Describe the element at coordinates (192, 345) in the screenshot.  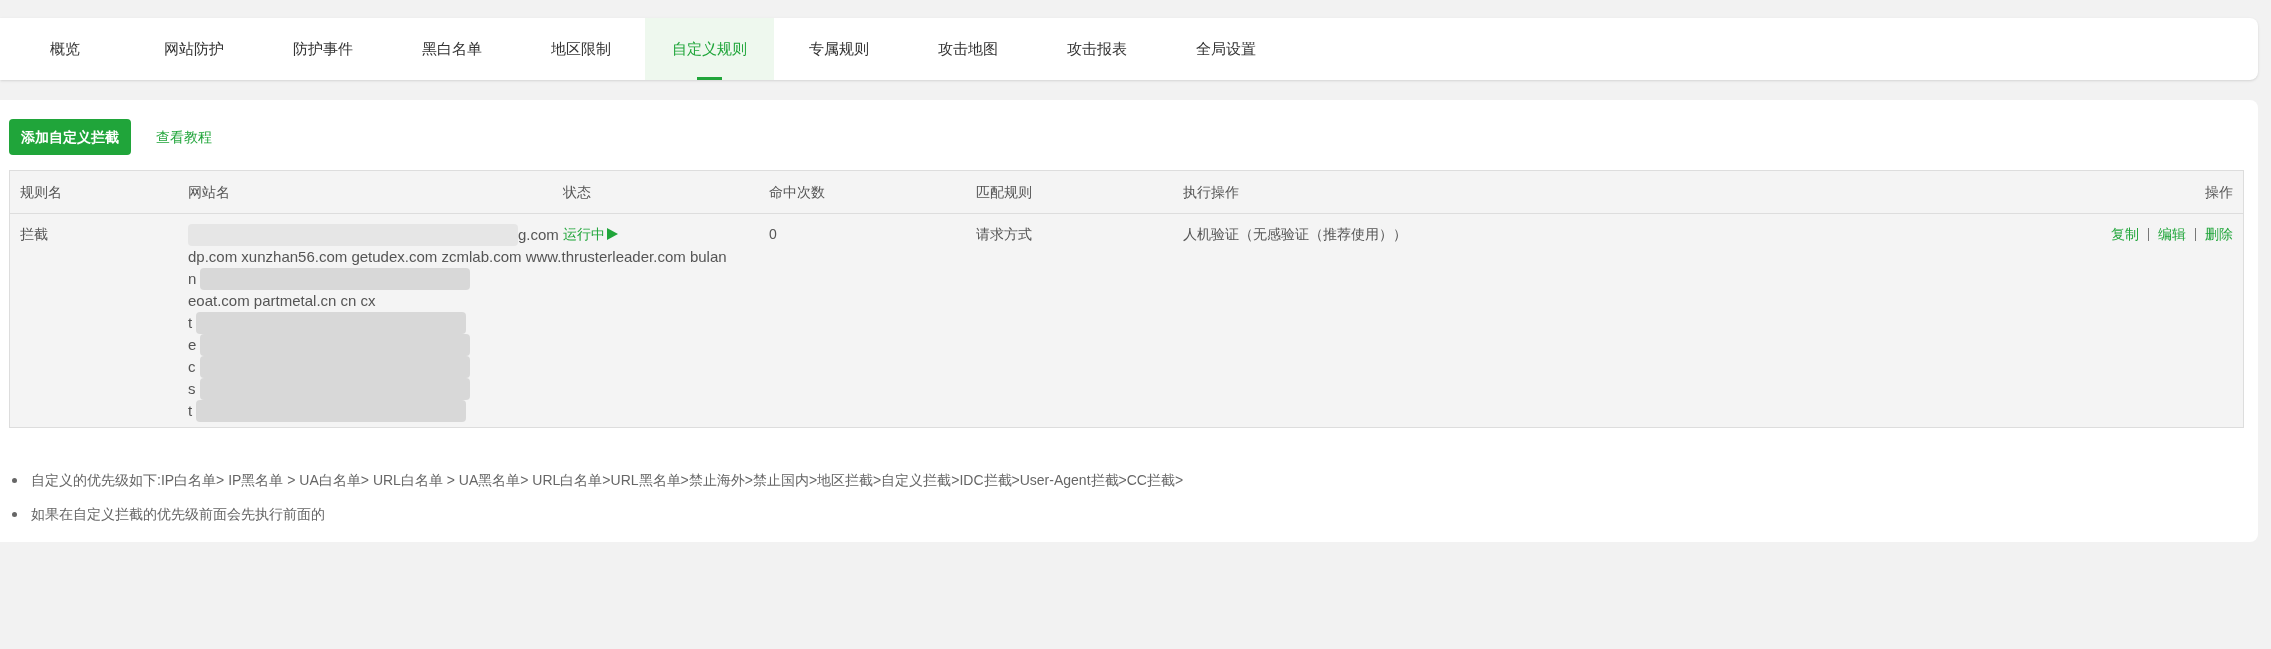
I see `website-list-text: e` at that location.